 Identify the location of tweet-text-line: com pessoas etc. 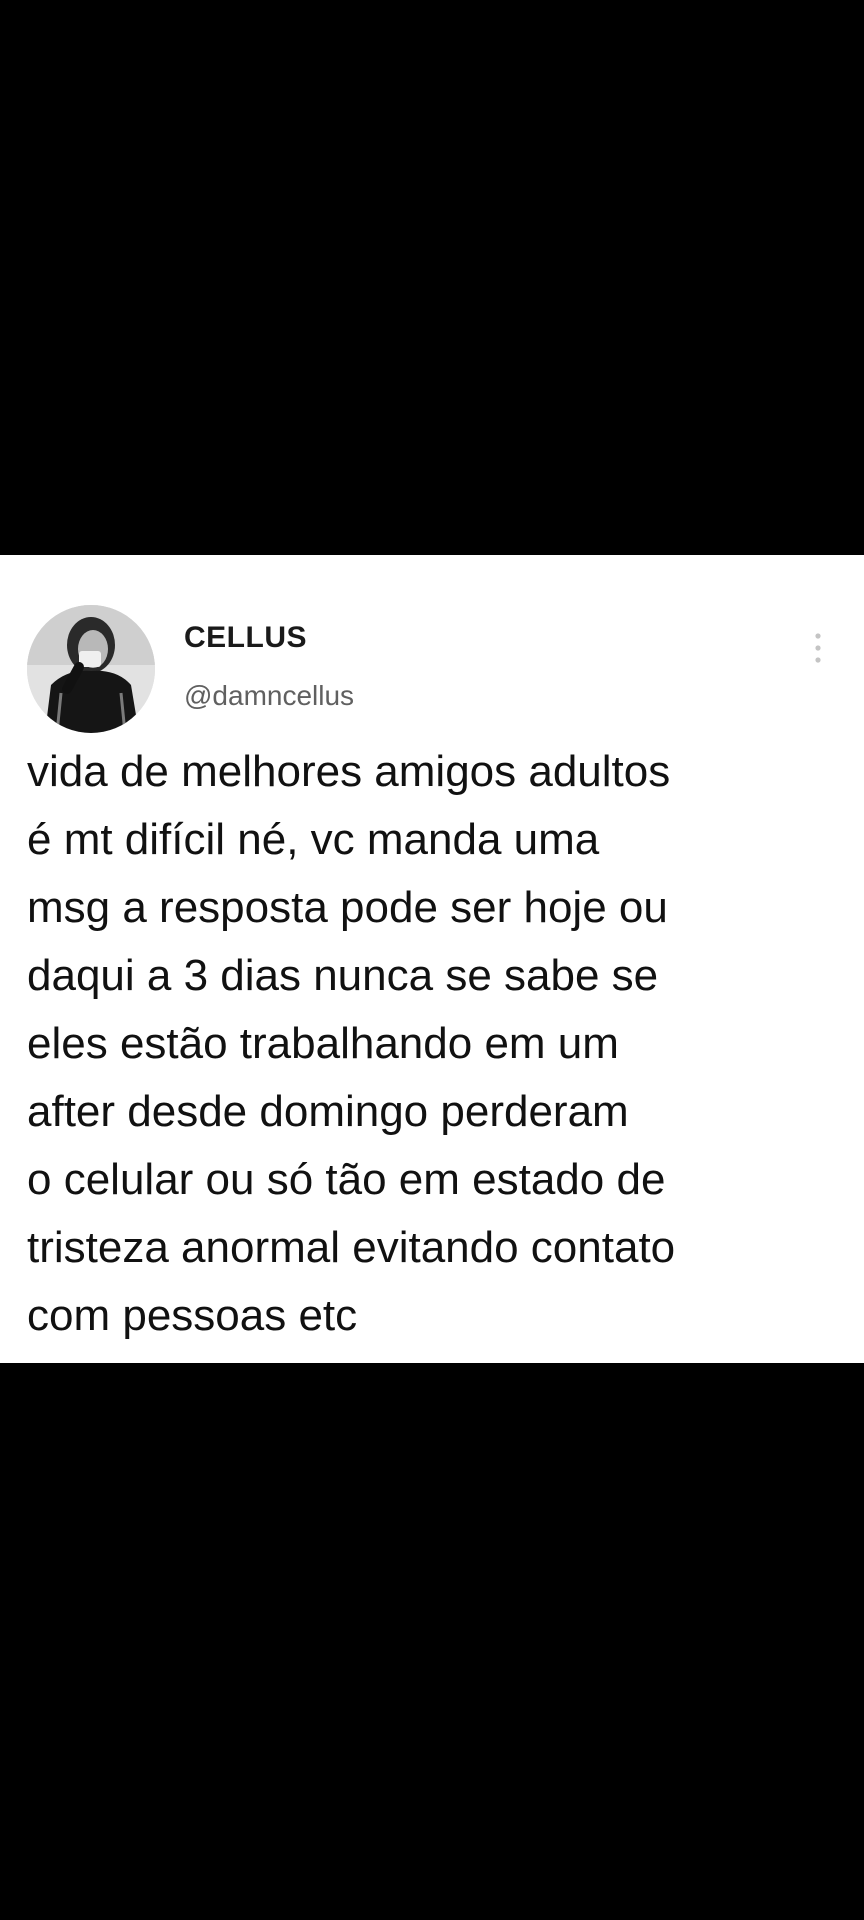
(192, 1315).